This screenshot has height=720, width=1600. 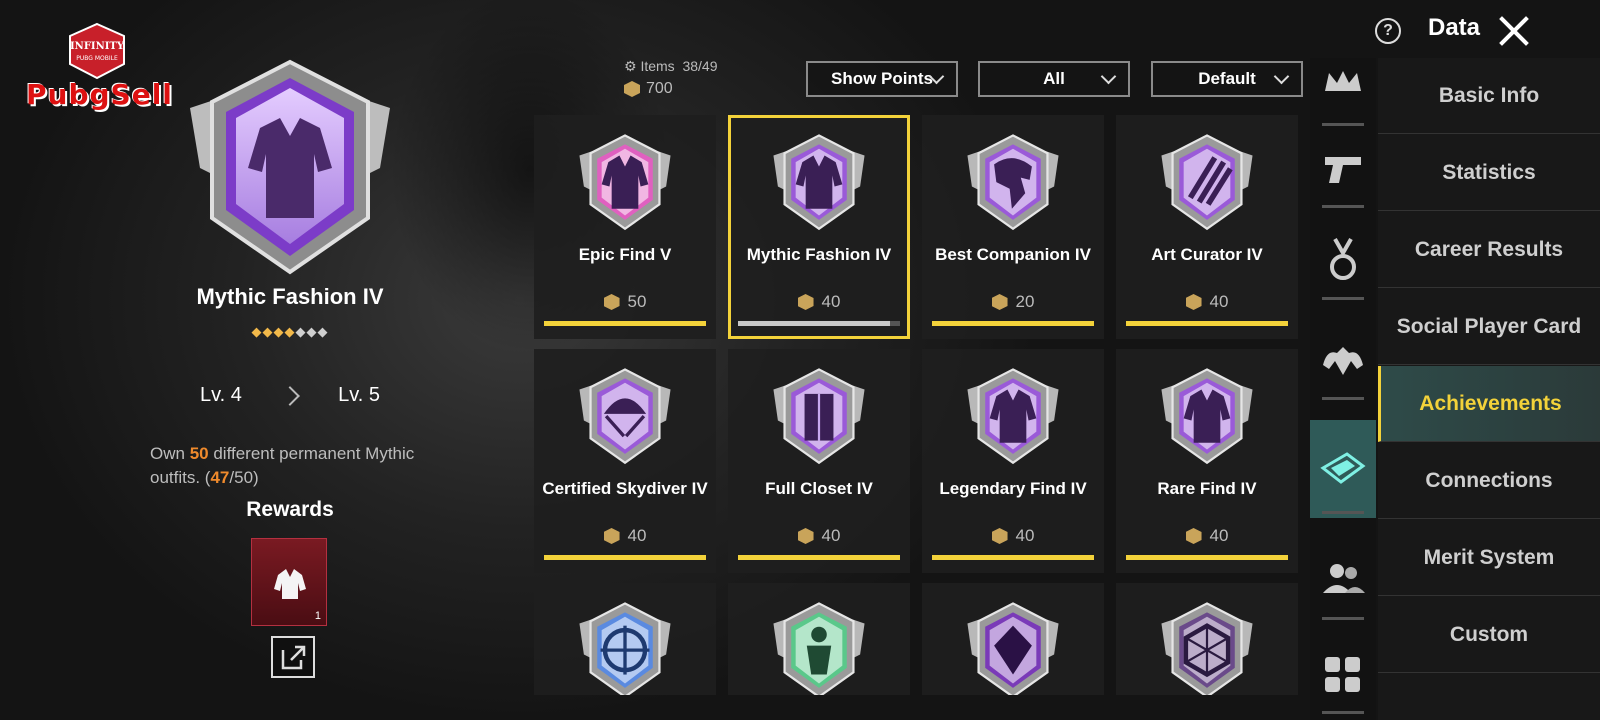 I want to click on achievement-name: Certified Skydiver IV, so click(x=625, y=488).